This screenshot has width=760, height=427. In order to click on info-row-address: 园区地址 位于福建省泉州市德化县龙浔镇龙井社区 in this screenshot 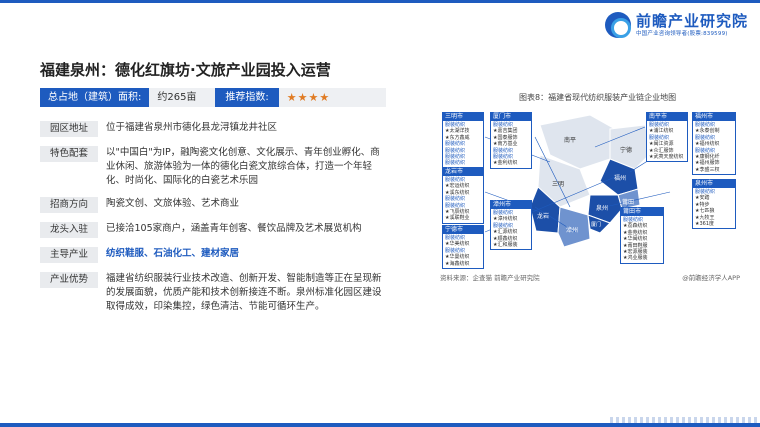, I will do `click(213, 129)`.